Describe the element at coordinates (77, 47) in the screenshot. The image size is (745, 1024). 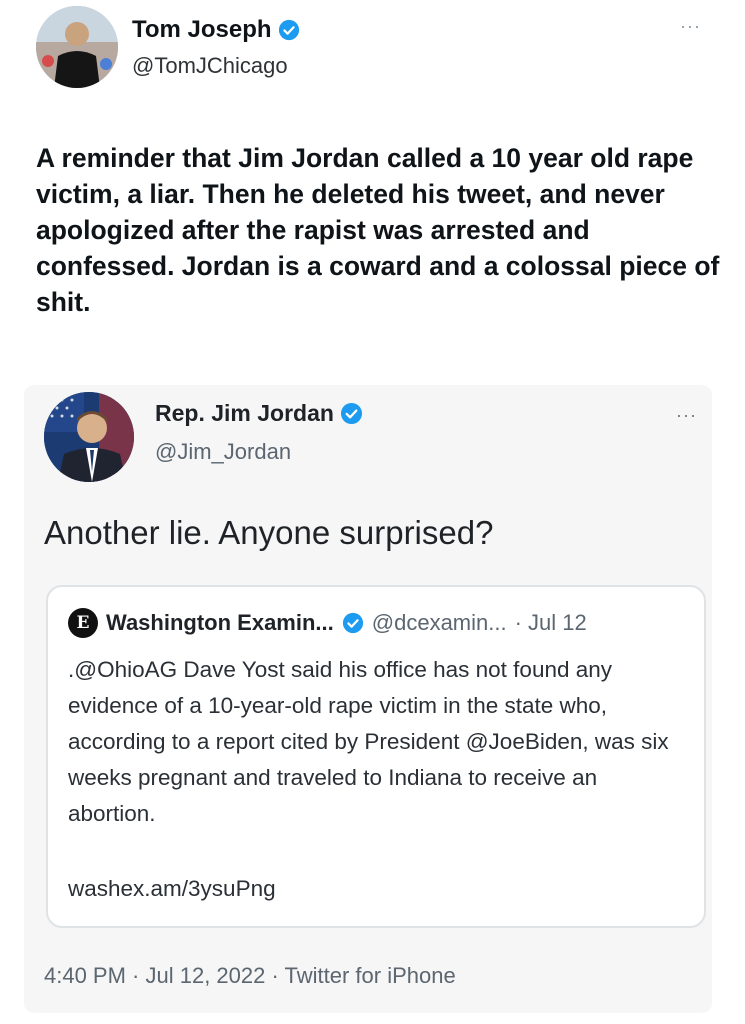
I see `tom-joseph-avatar` at that location.